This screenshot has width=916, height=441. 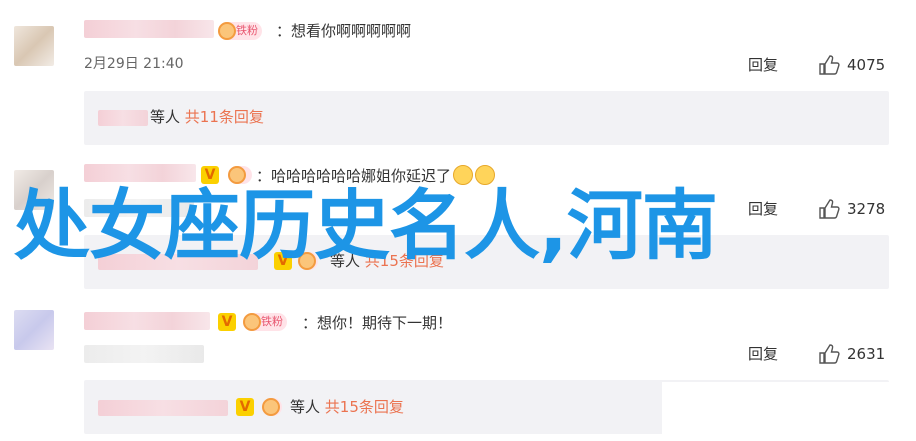 I want to click on comment-time: 2月29日 21:40, so click(x=134, y=64).